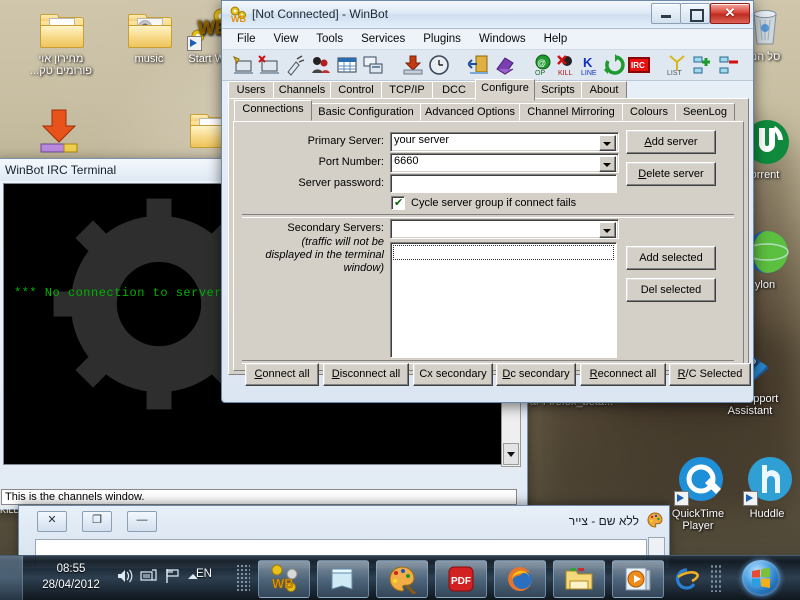 The width and height of the screenshot is (800, 600). I want to click on port-number-combo: 6660, so click(504, 163).